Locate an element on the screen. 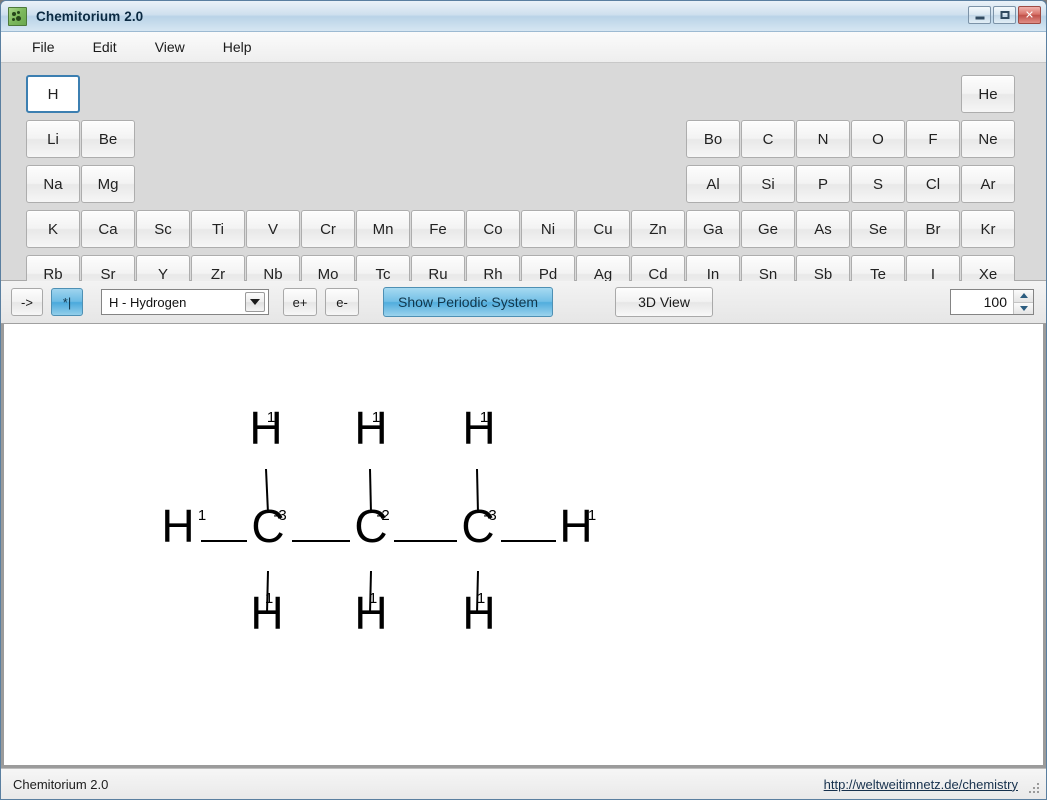 The width and height of the screenshot is (1047, 800). element-button-ge: Ge is located at coordinates (768, 229).